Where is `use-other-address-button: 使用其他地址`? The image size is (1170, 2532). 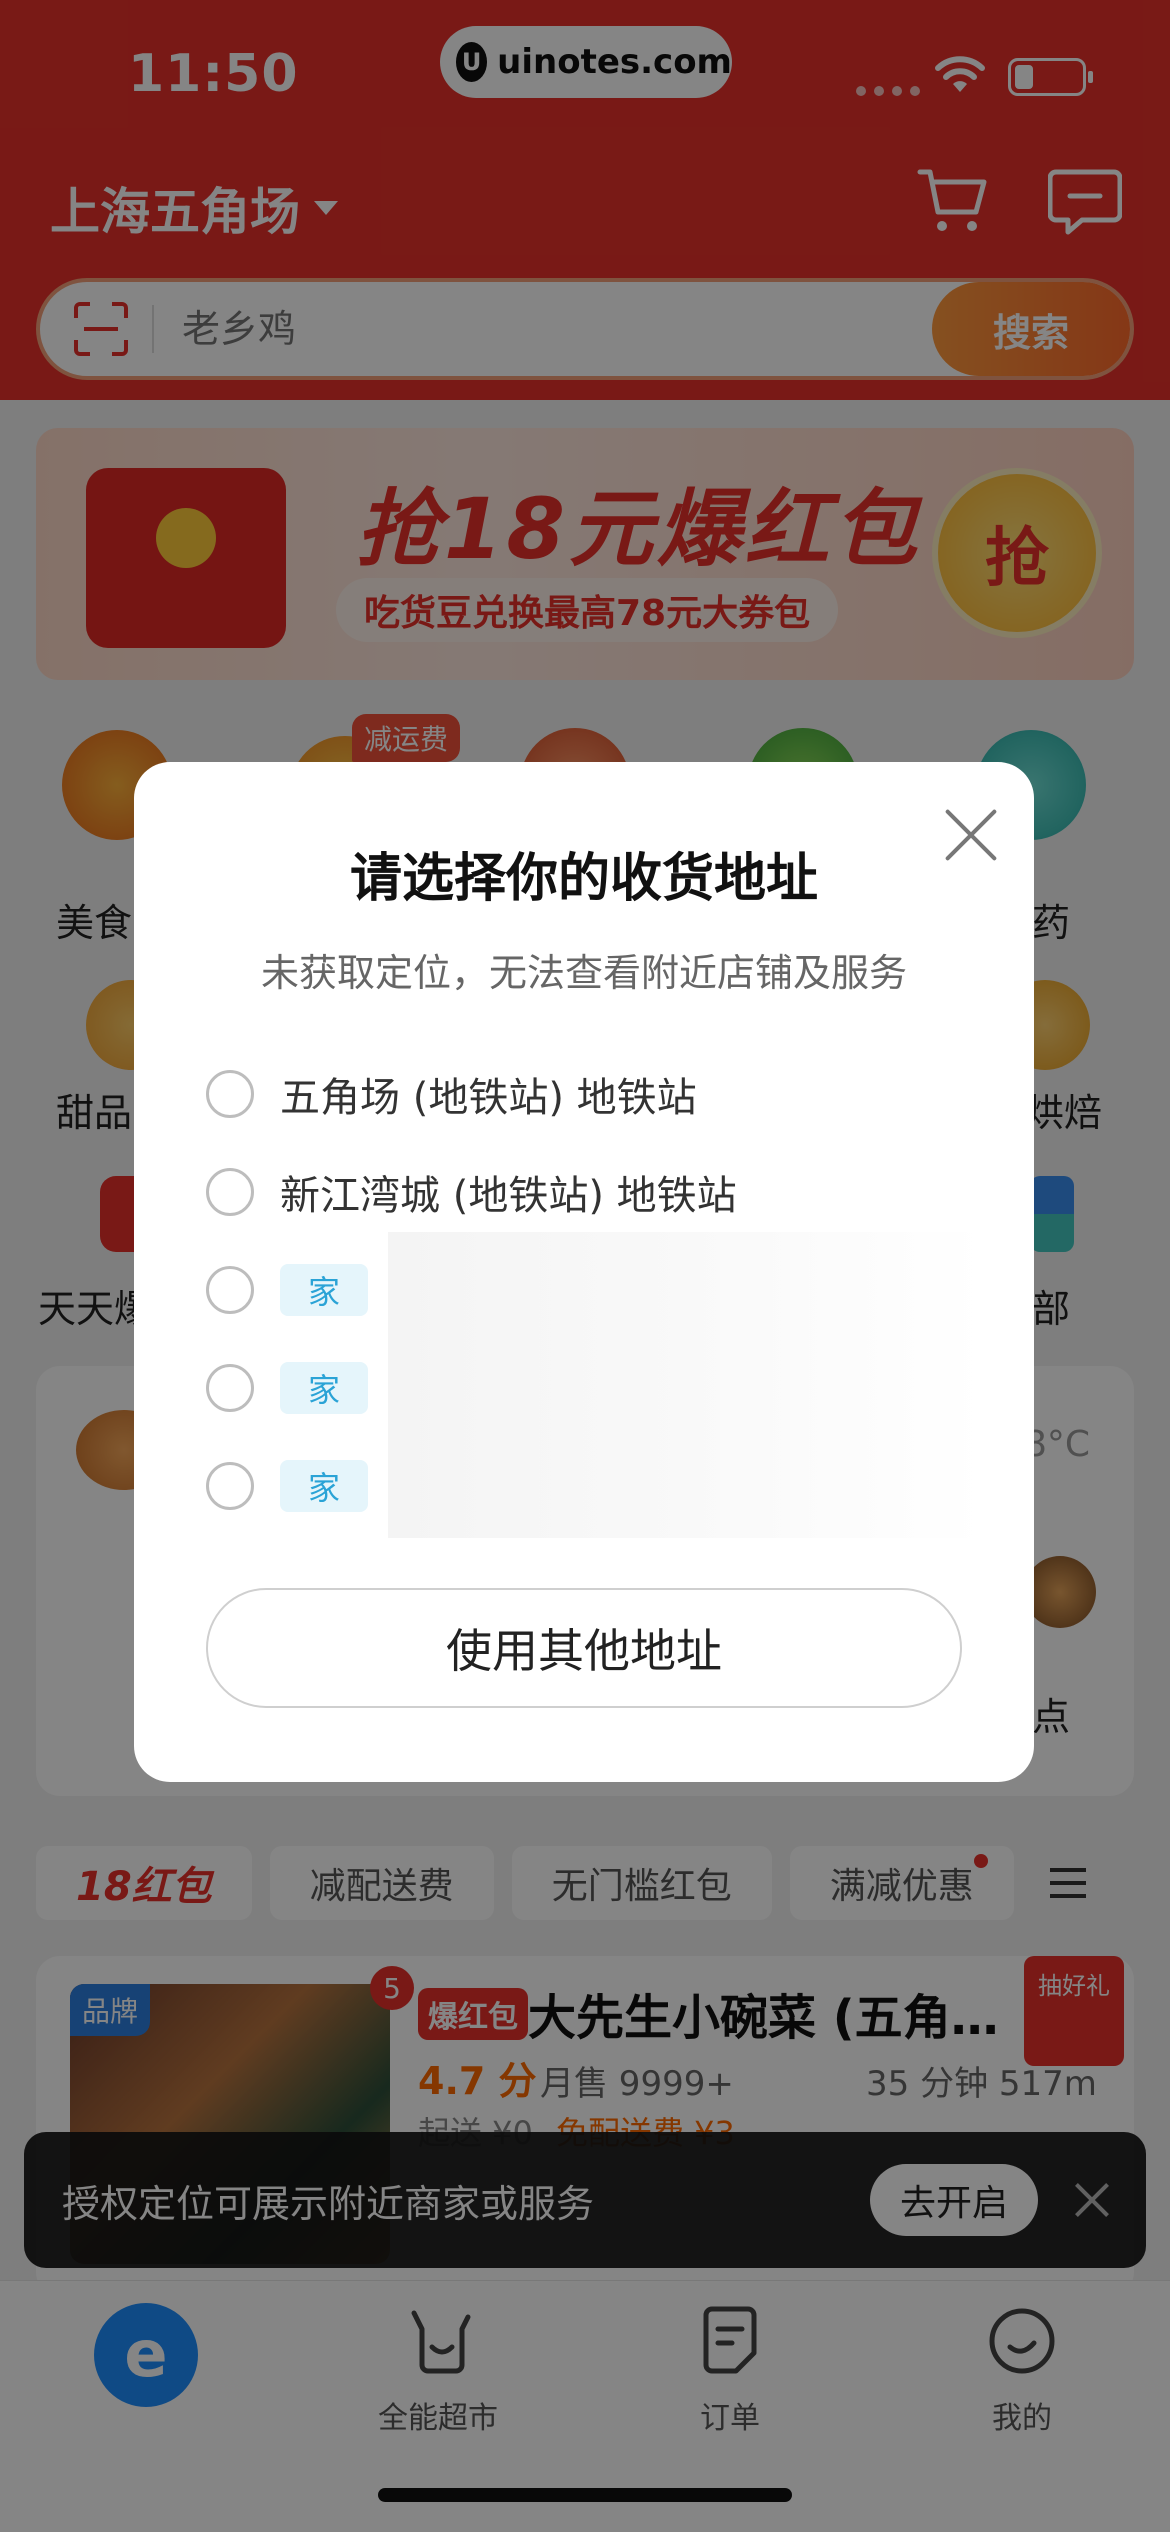
use-other-address-button: 使用其他地址 is located at coordinates (584, 1648).